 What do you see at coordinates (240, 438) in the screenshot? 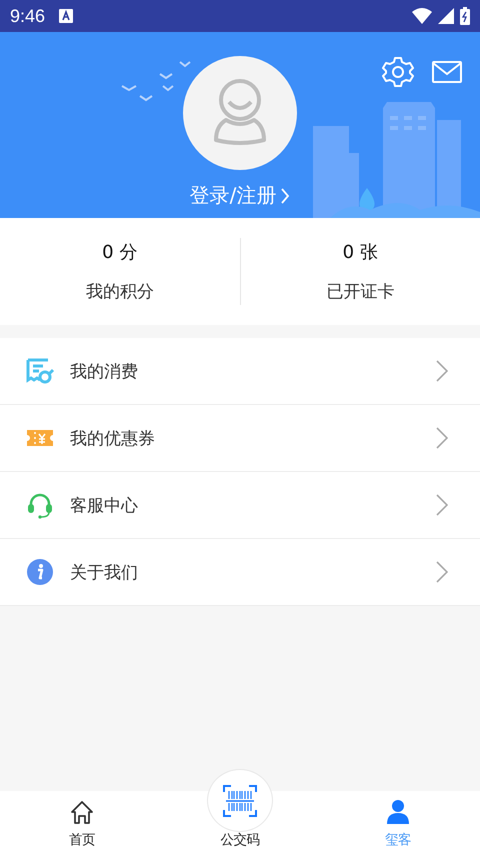
I see `menu-item: 我的优惠券` at bounding box center [240, 438].